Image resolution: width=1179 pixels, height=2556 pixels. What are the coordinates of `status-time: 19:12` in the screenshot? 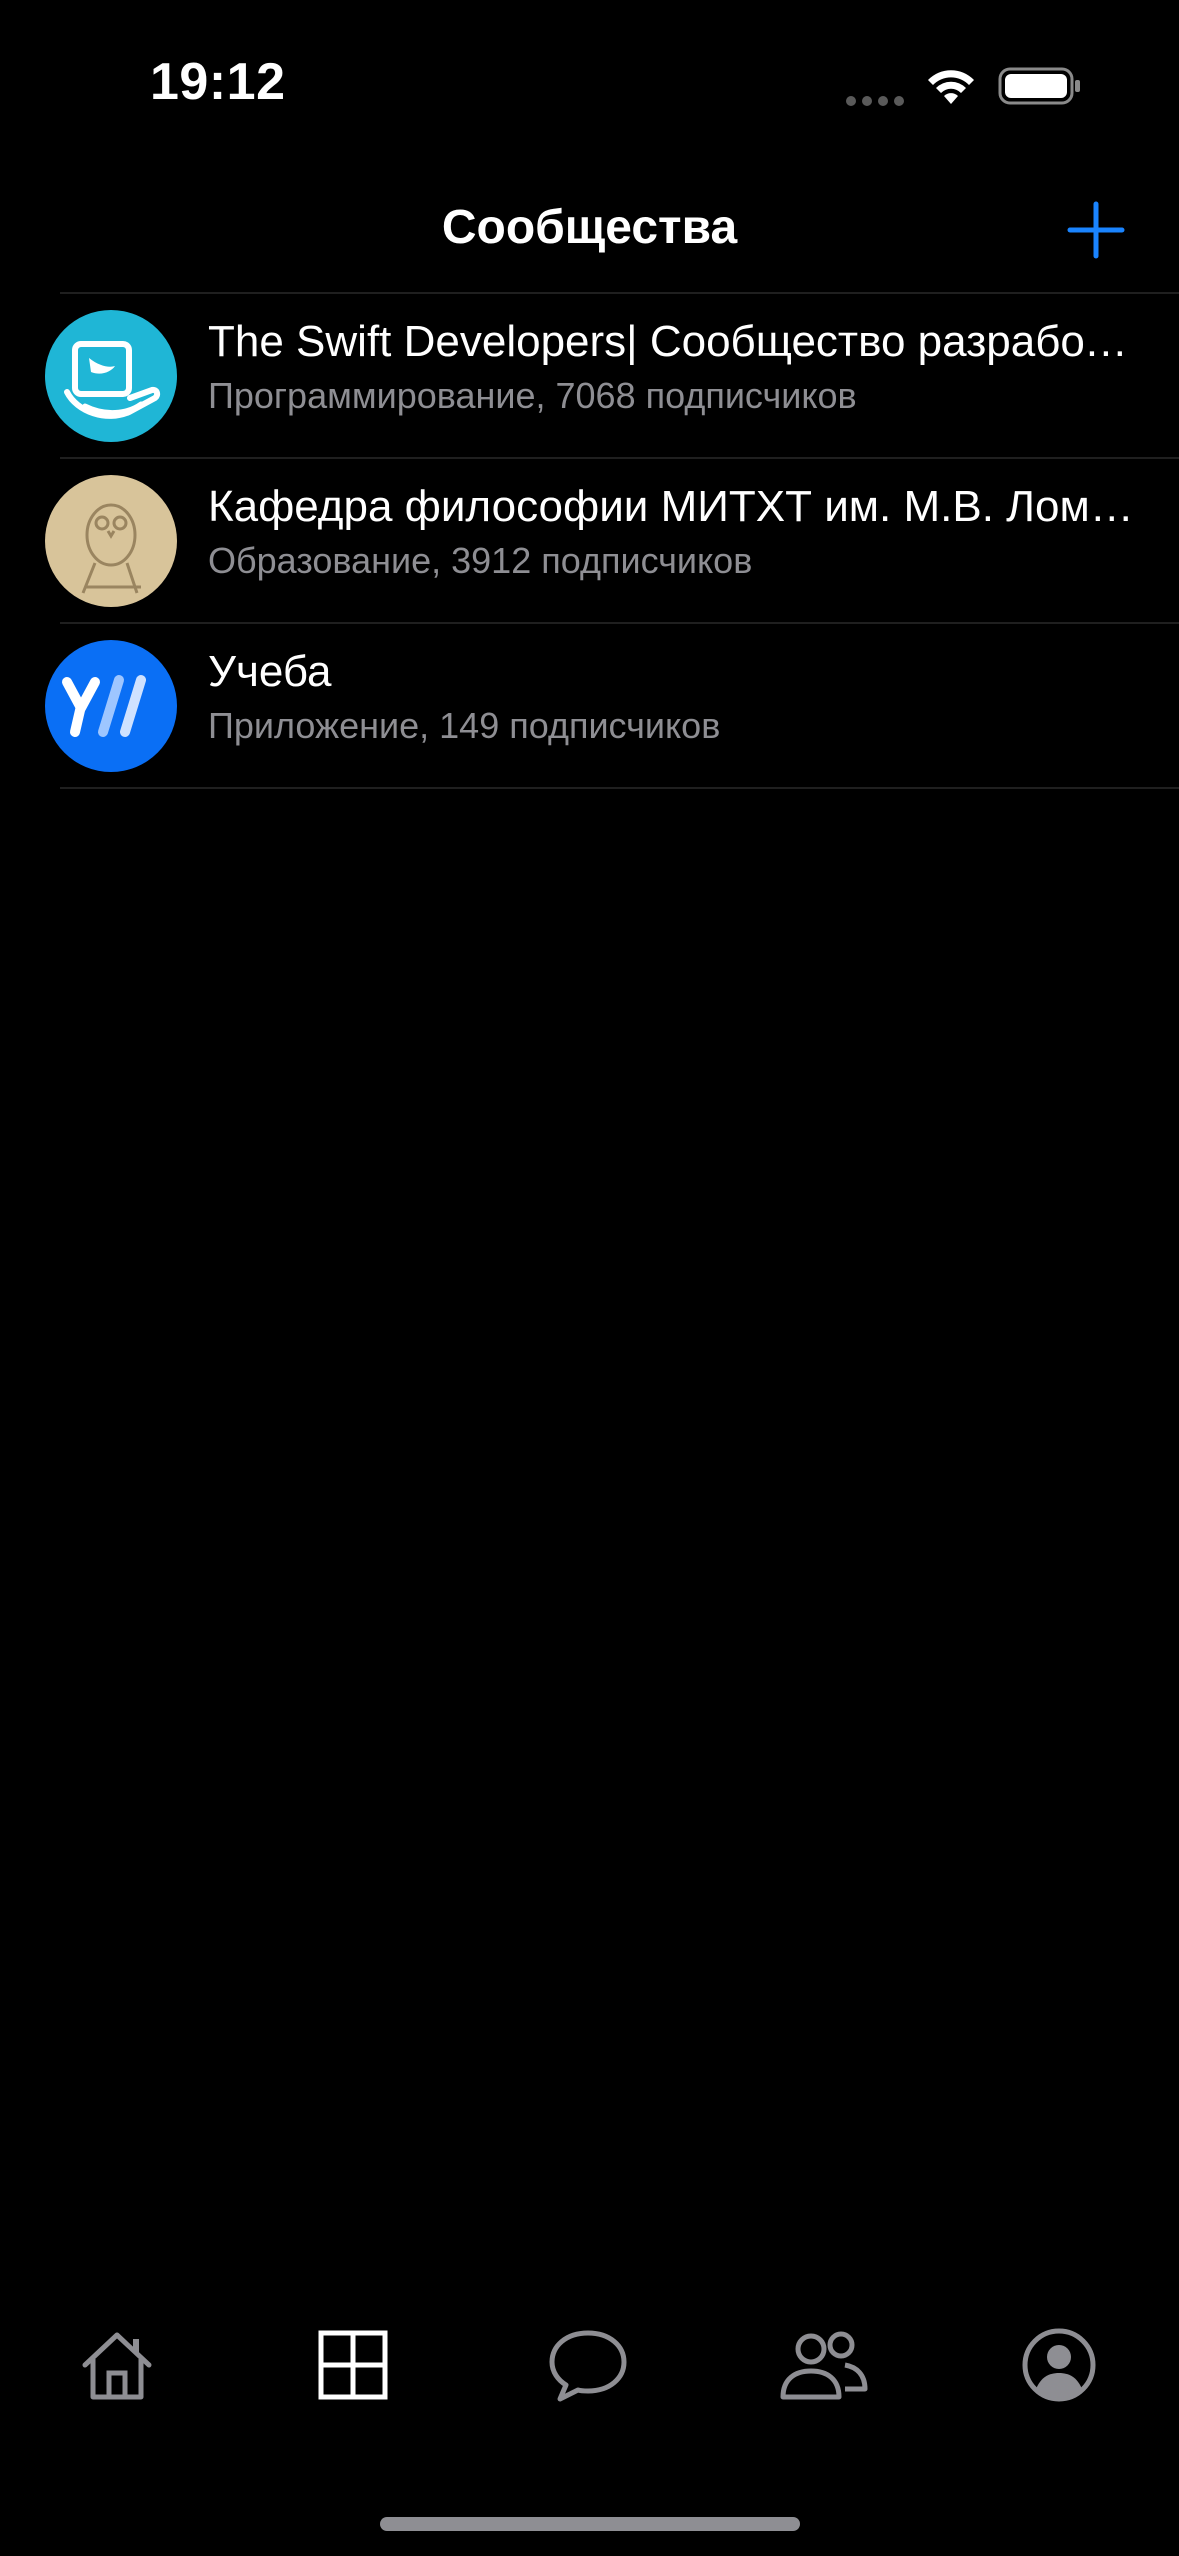 It's located at (218, 82).